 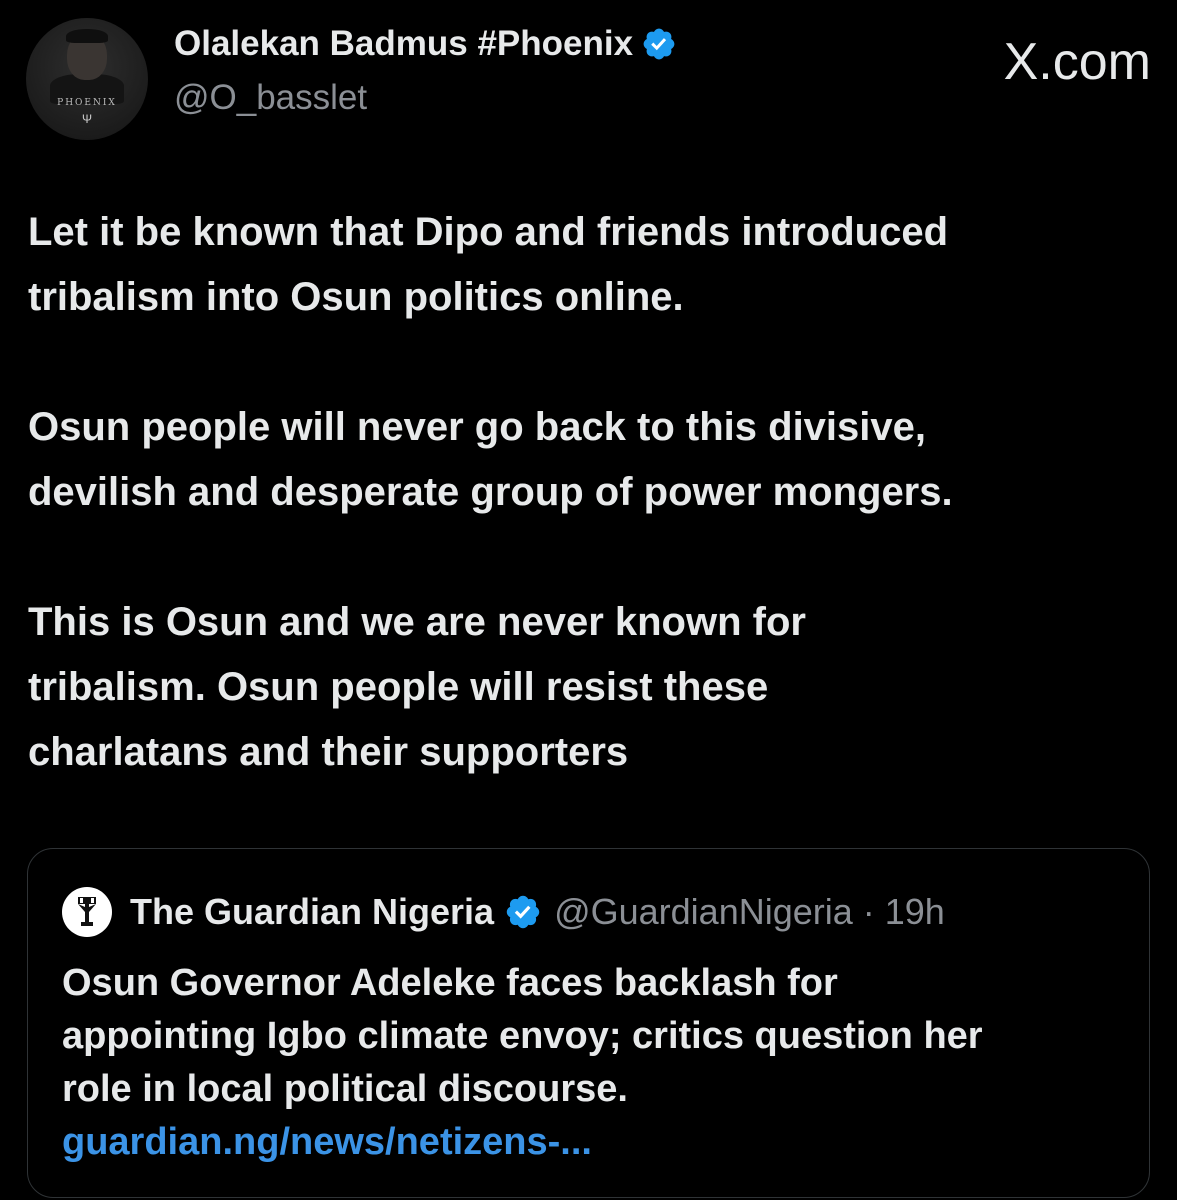 What do you see at coordinates (87, 119) in the screenshot?
I see `avatar-trident-icon: Ψ` at bounding box center [87, 119].